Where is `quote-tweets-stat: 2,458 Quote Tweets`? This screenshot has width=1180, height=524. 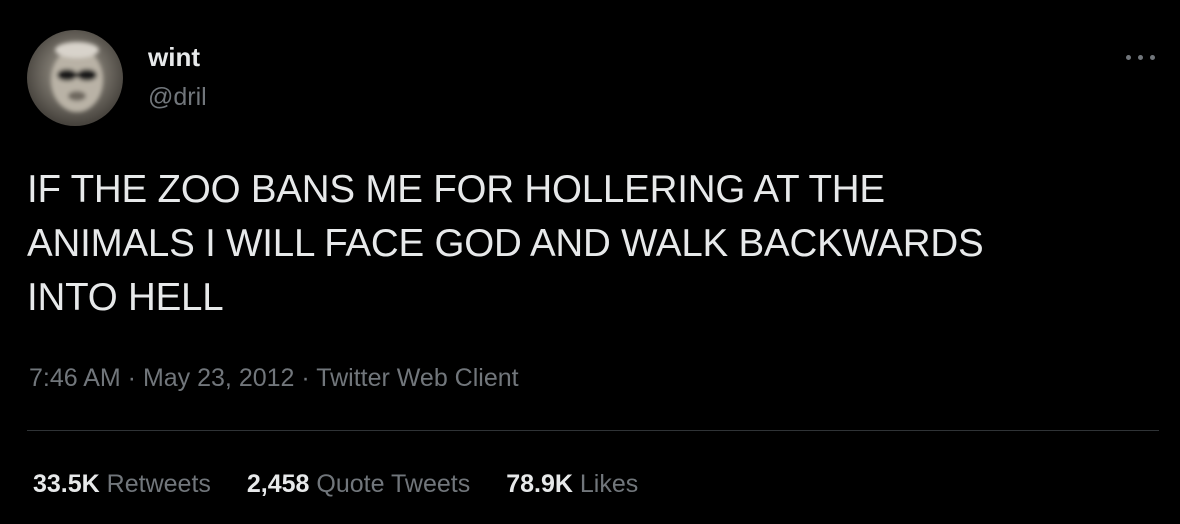 quote-tweets-stat: 2,458 Quote Tweets is located at coordinates (358, 484).